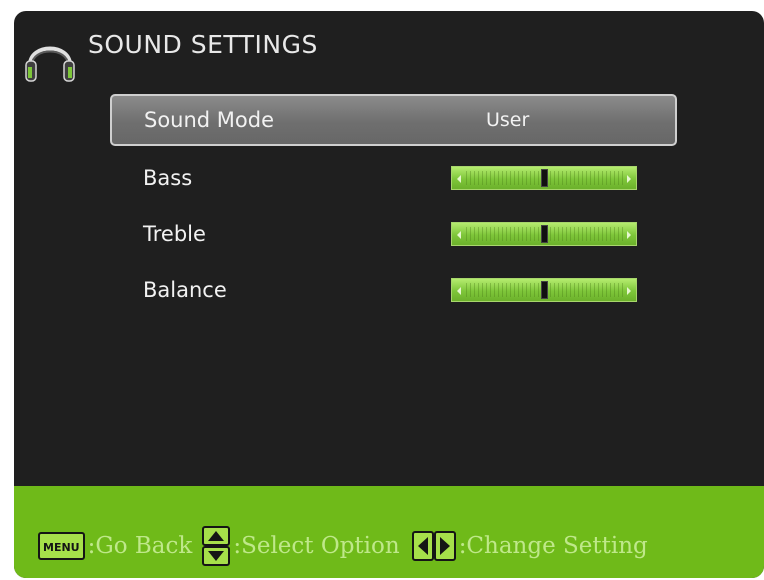 The image size is (764, 580). I want to click on change-setting-hint: :Change Setting, so click(553, 546).